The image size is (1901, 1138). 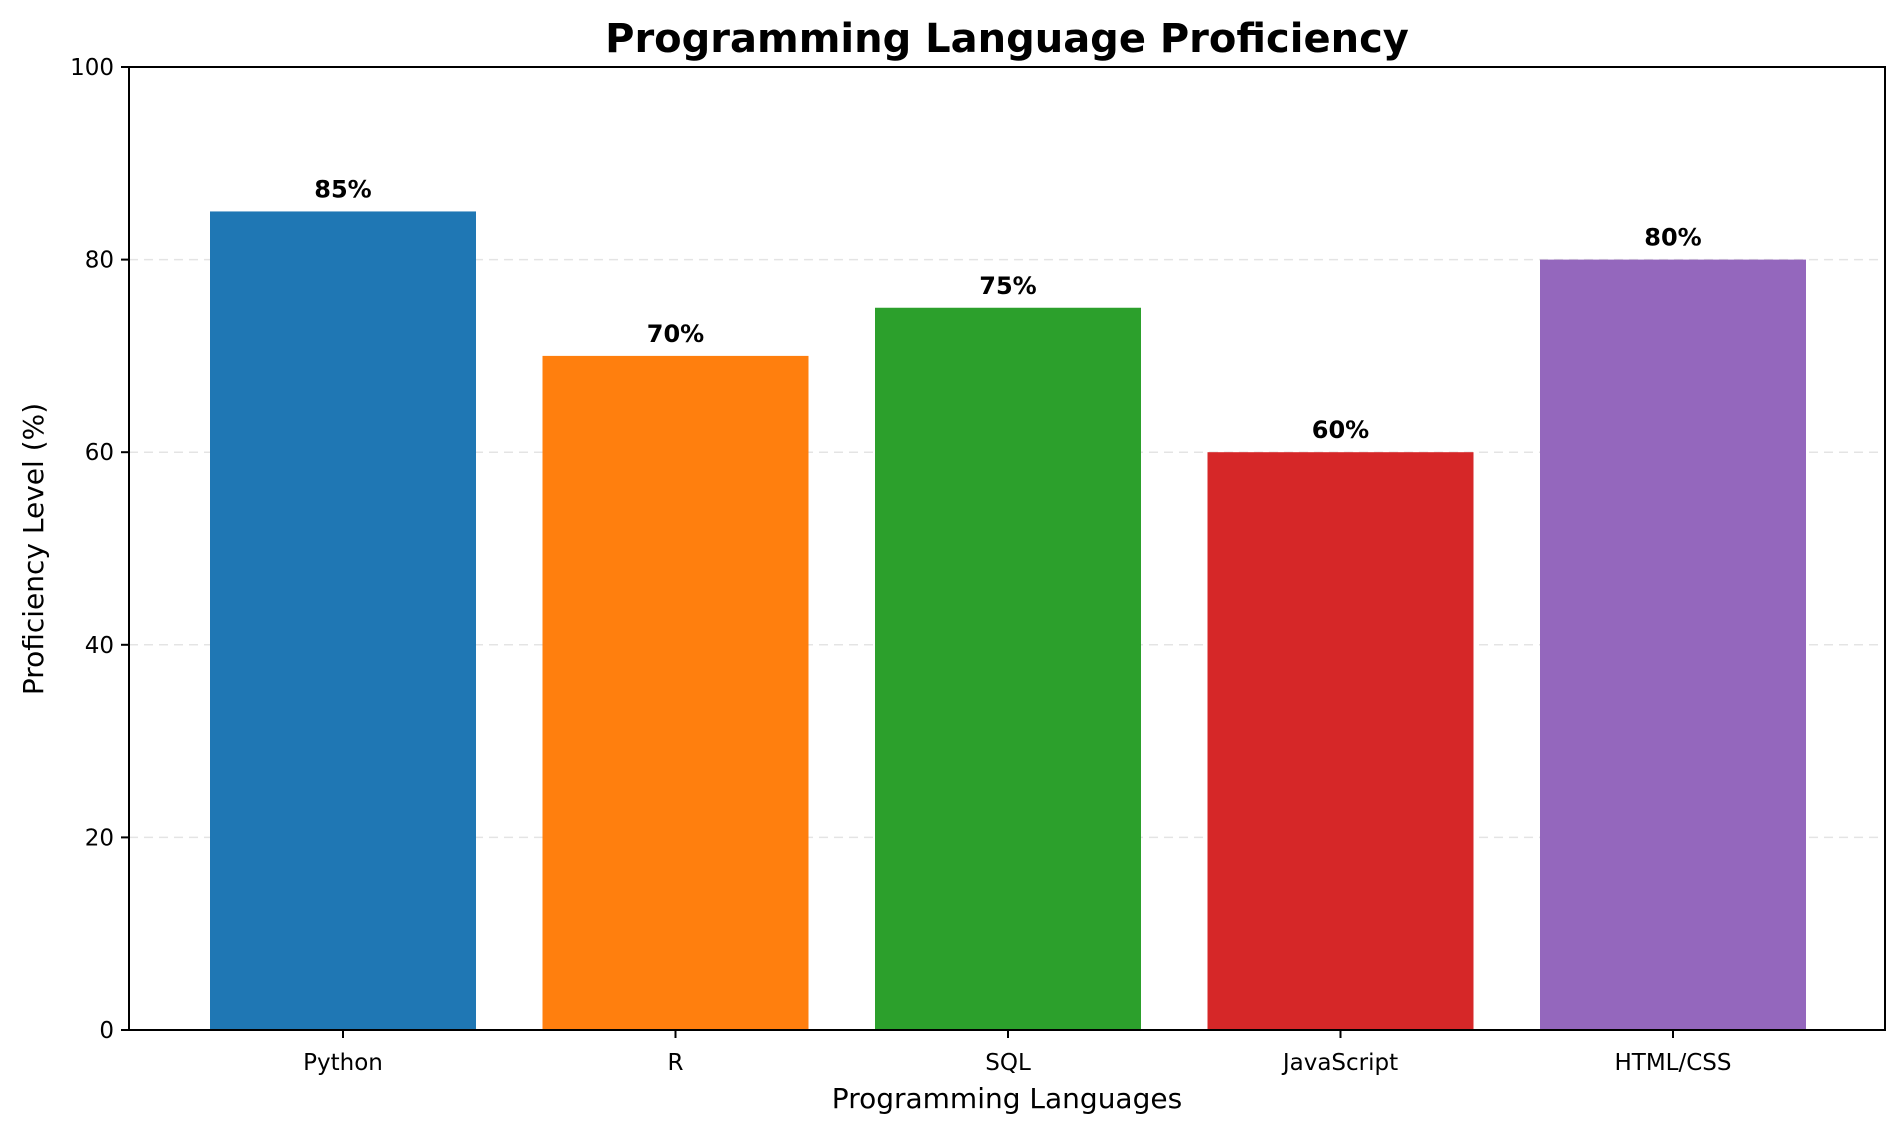 I want to click on data-label: 85%, so click(x=342, y=189).